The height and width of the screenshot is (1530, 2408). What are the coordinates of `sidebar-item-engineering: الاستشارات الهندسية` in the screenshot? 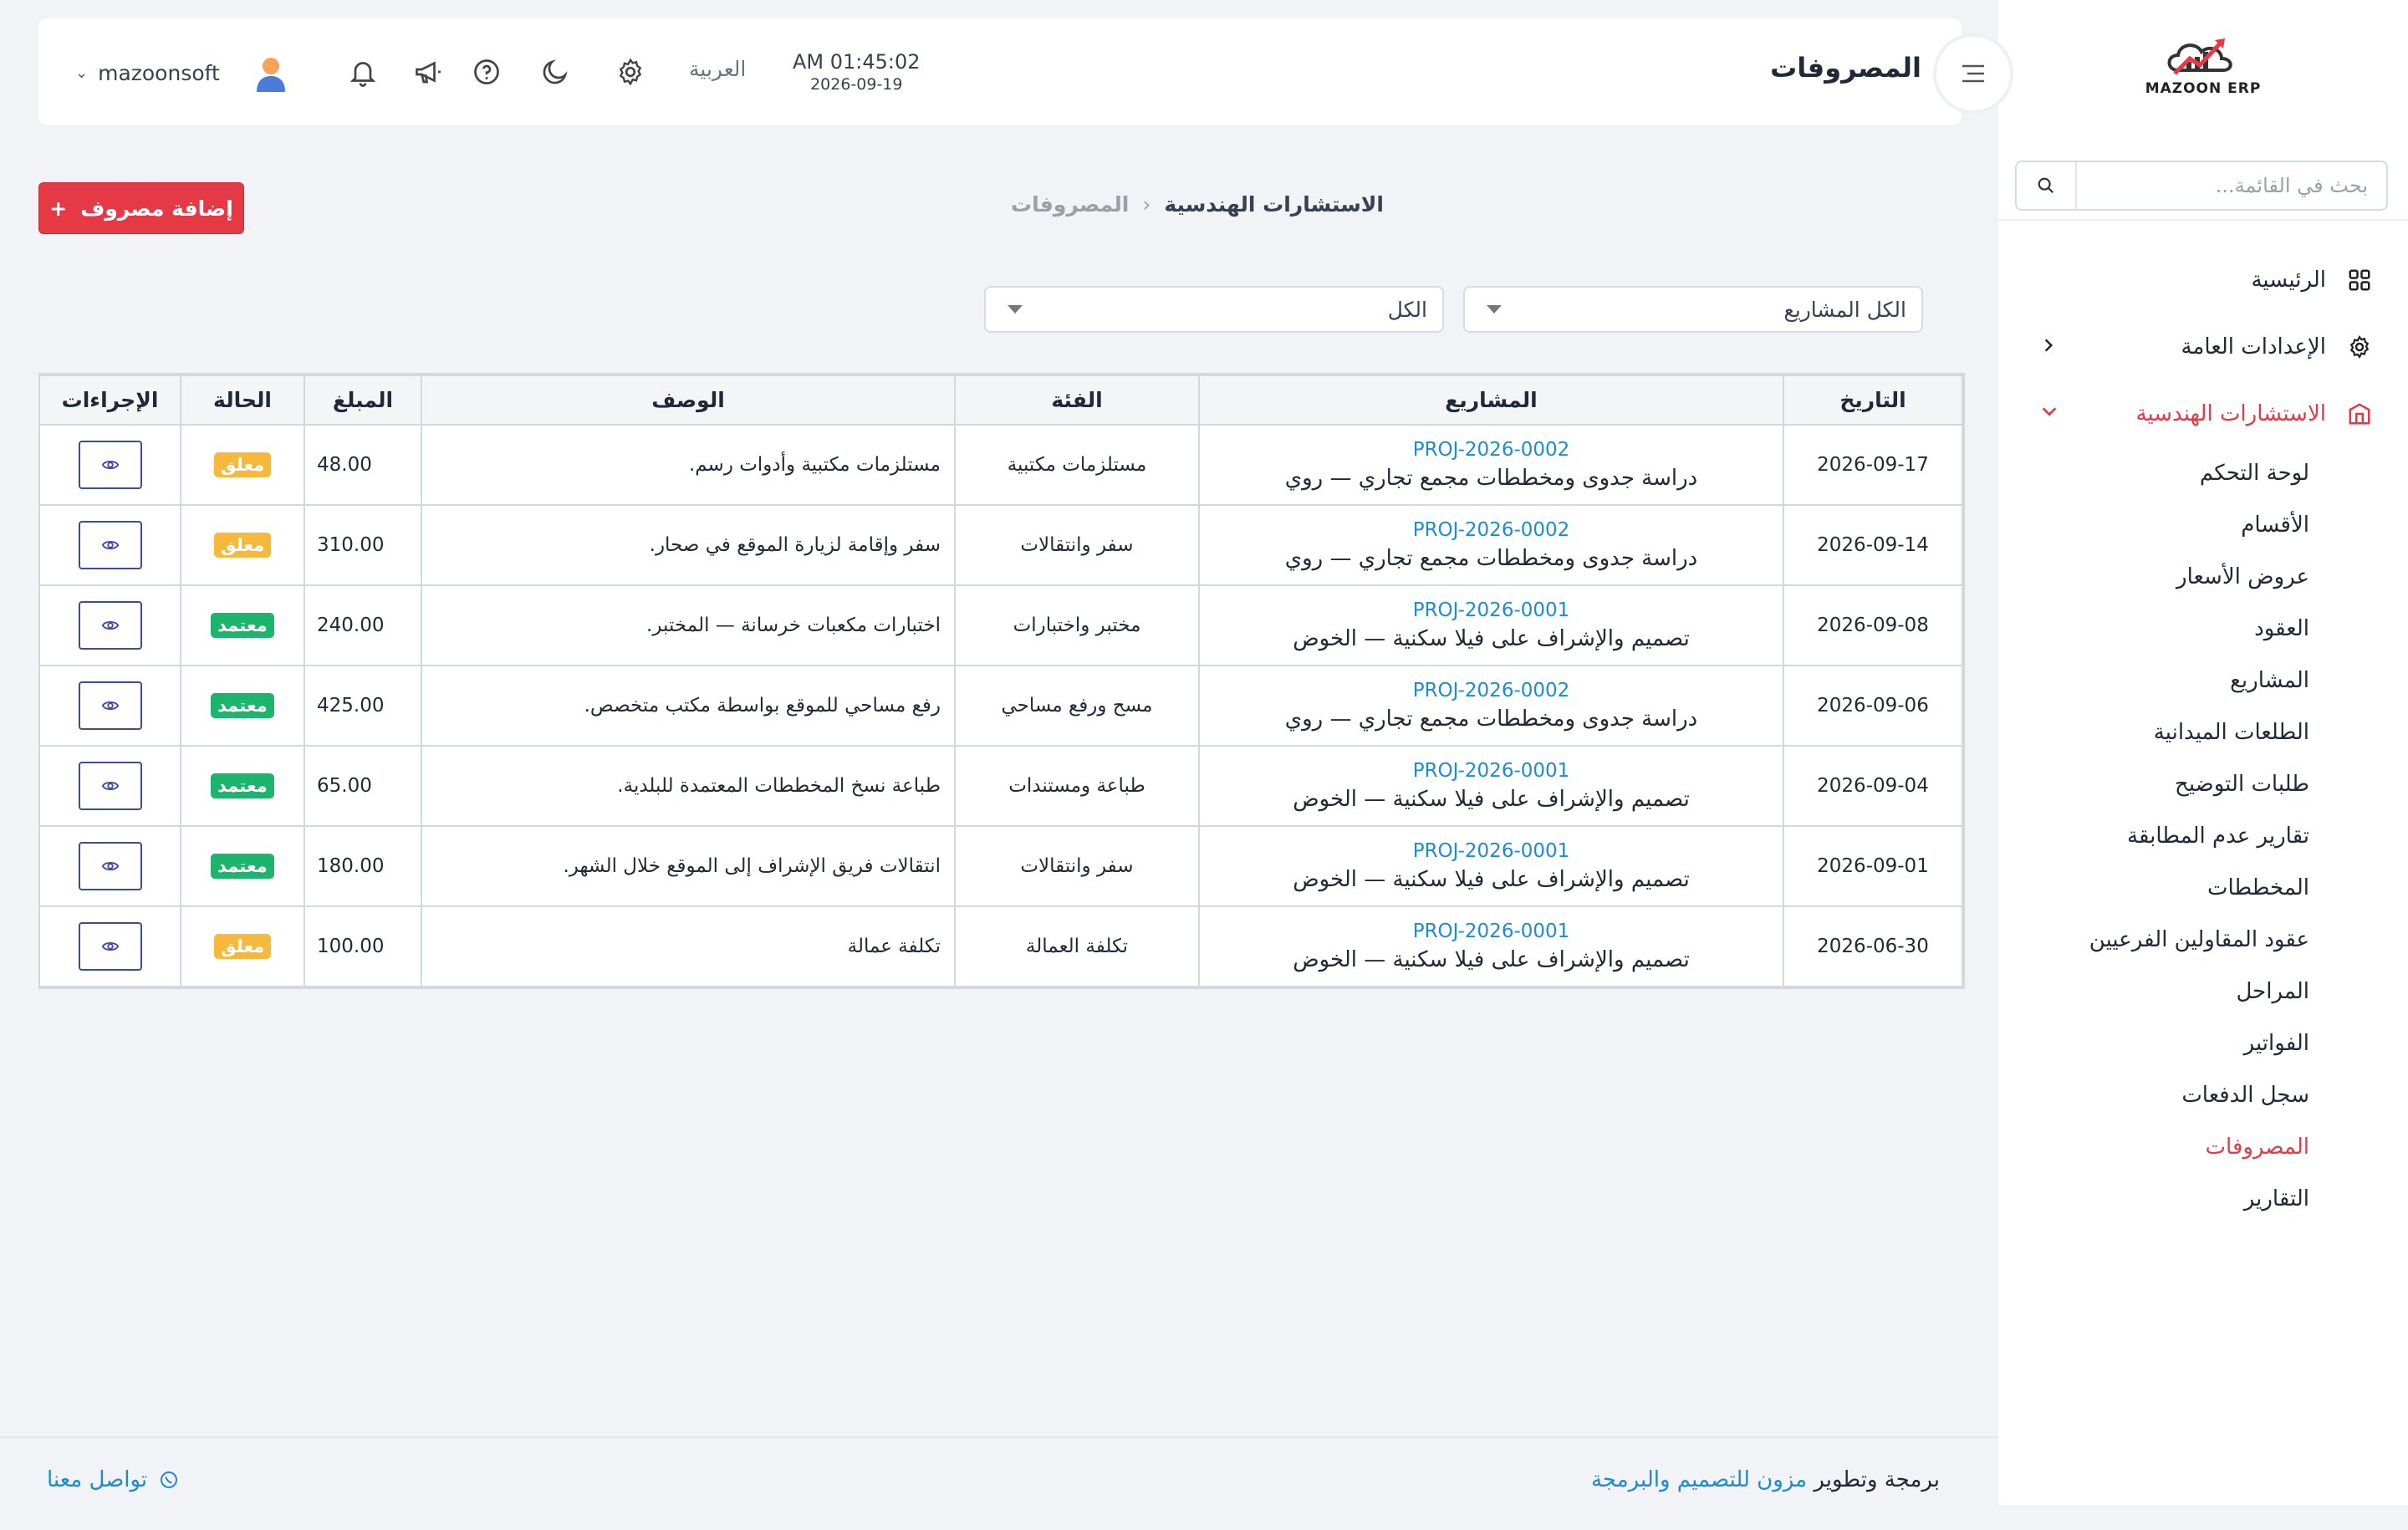 It's located at (2203, 413).